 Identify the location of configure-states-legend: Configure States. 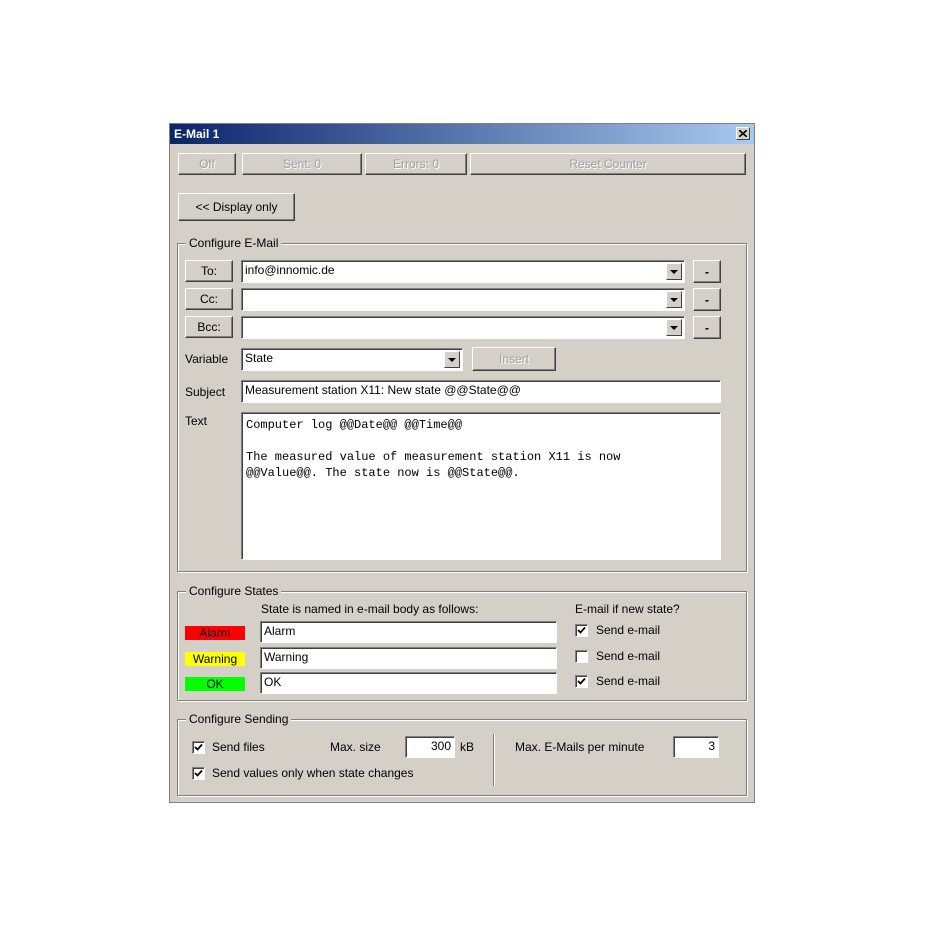
(234, 591).